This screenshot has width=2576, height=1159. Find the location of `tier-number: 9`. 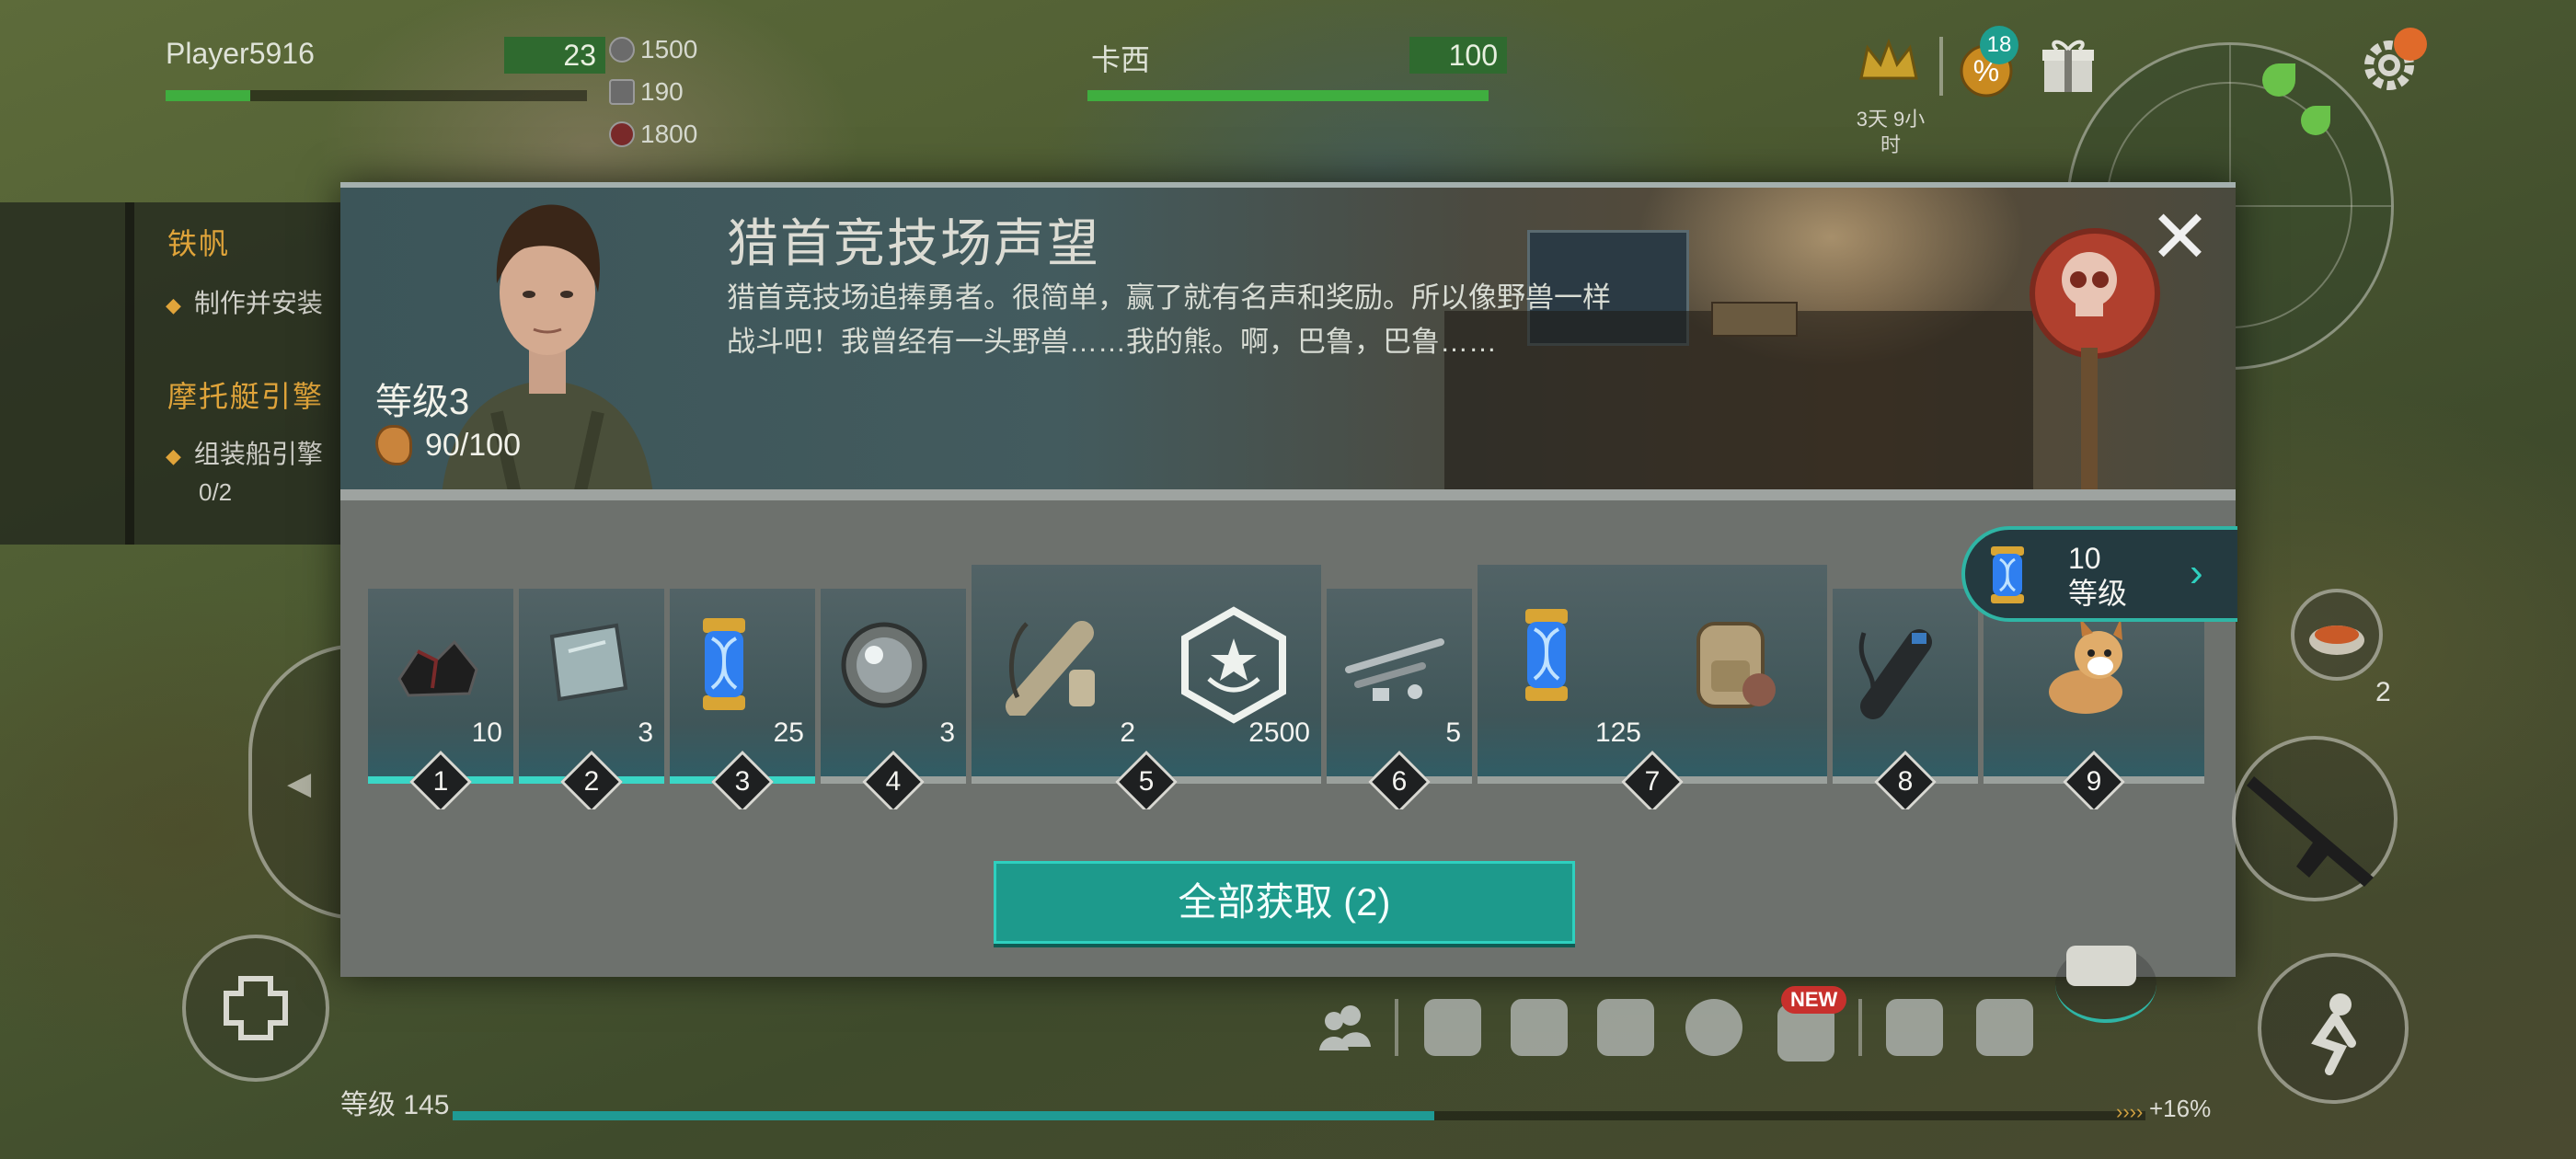

tier-number: 9 is located at coordinates (2094, 781).